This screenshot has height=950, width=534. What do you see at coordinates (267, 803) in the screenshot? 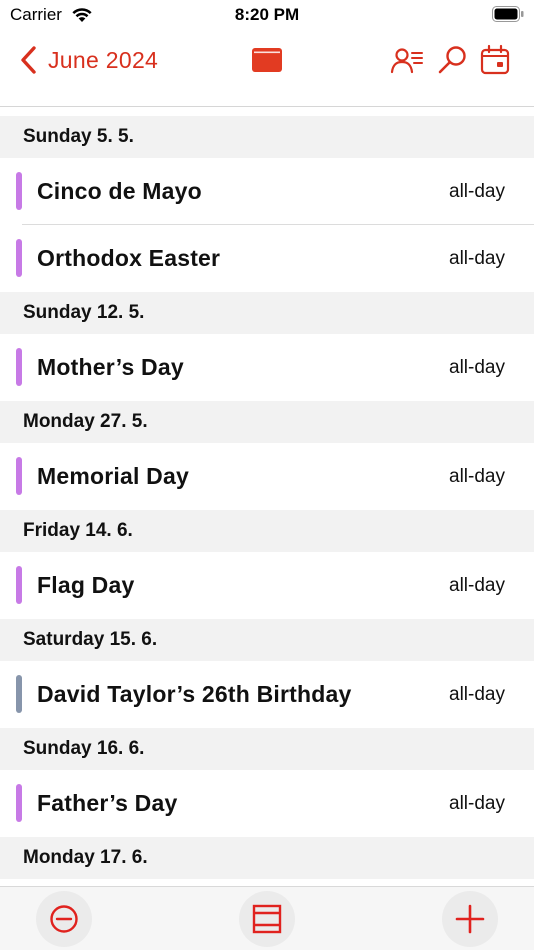
I see `event-row: Father’s Day all-day` at bounding box center [267, 803].